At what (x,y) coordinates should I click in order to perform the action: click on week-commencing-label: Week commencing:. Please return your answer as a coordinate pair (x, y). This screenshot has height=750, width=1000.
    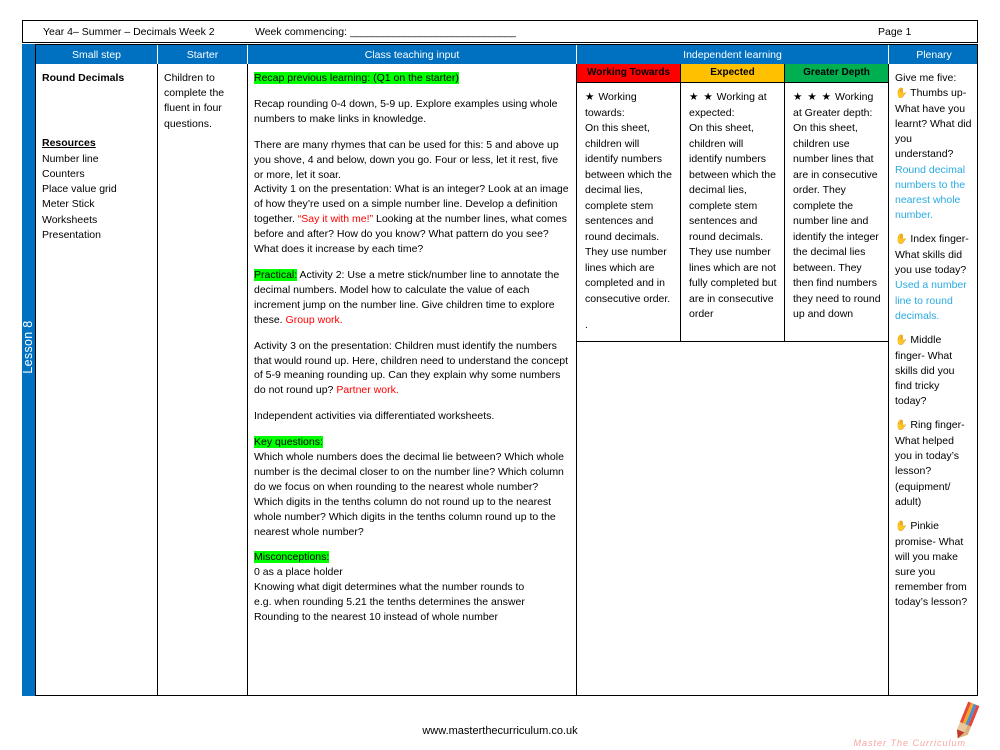
    Looking at the image, I should click on (302, 31).